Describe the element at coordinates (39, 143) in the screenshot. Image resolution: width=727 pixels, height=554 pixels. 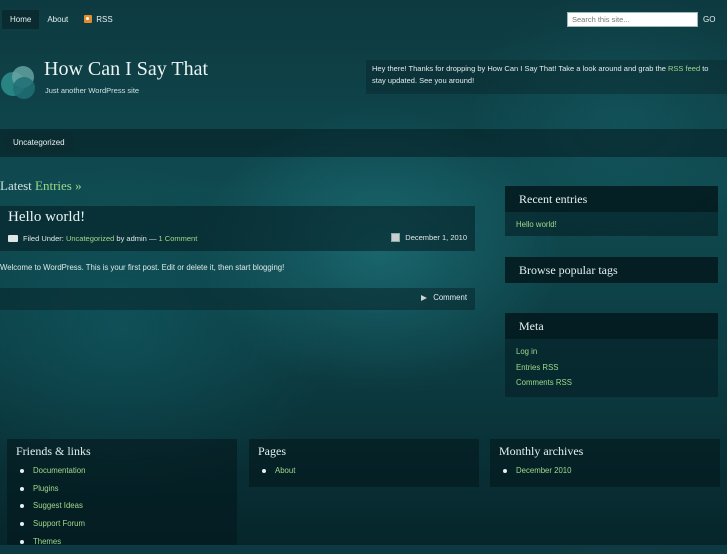
I see `category-uncategorized: Uncategorized` at that location.